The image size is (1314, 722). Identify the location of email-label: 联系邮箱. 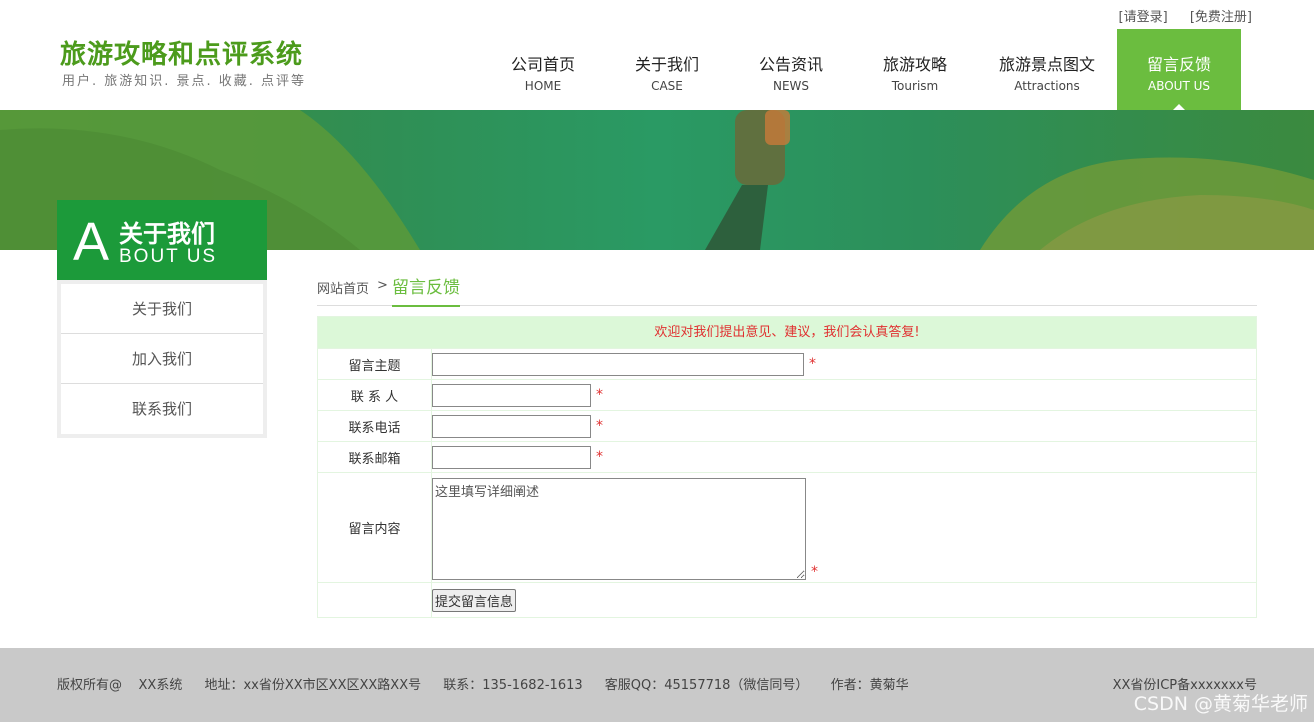
(375, 457).